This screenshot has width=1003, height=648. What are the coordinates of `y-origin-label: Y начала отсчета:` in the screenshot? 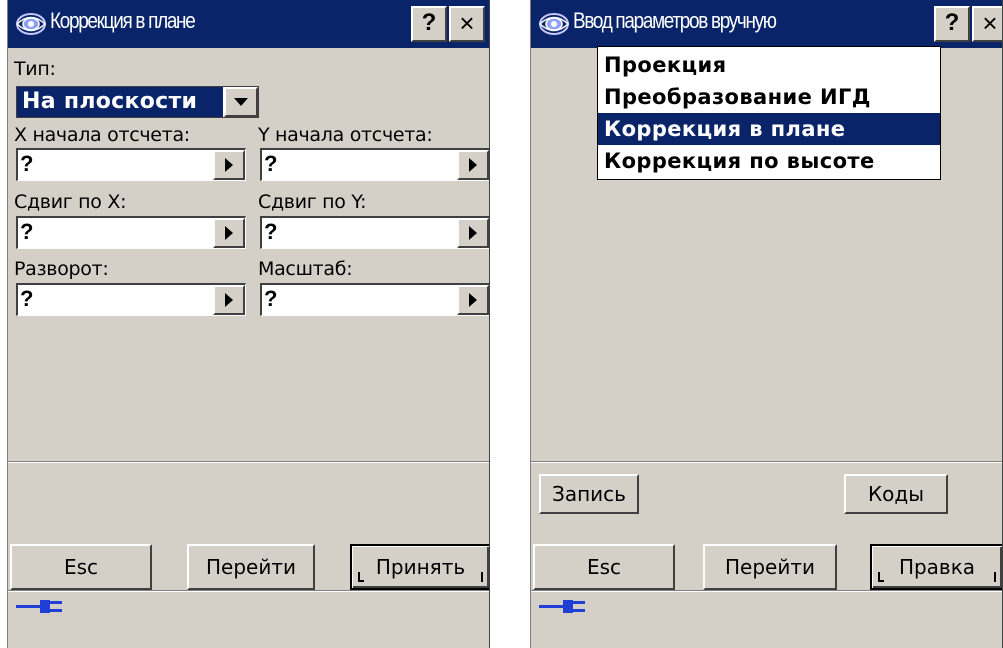 It's located at (345, 135).